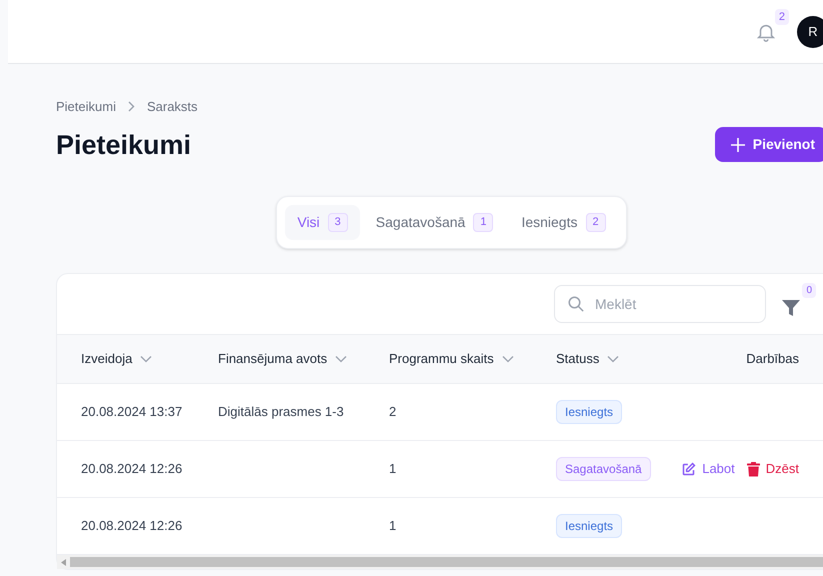 Image resolution: width=823 pixels, height=576 pixels. Describe the element at coordinates (338, 222) in the screenshot. I see `count-badge: 3` at that location.